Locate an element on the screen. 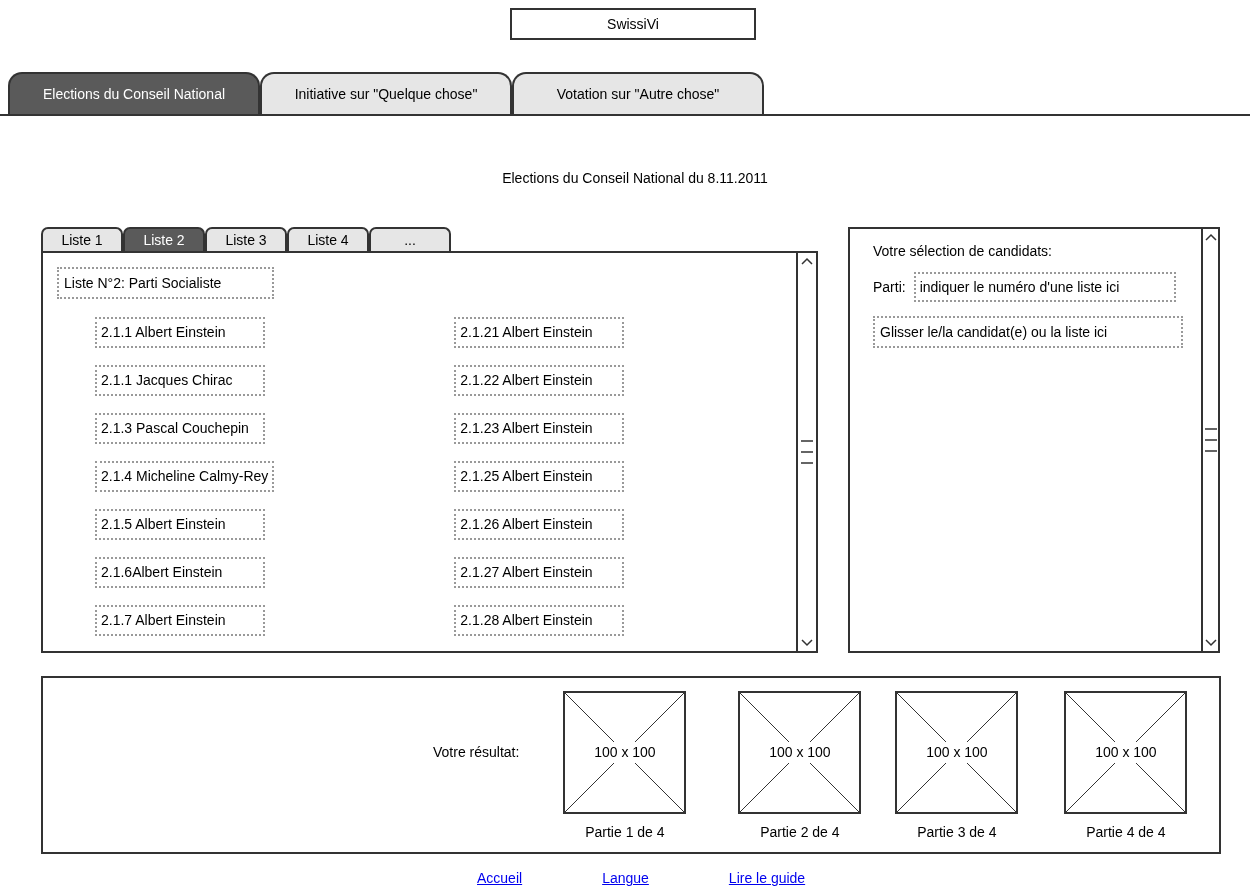 The width and height of the screenshot is (1250, 891). footer-link: Accueil is located at coordinates (500, 878).